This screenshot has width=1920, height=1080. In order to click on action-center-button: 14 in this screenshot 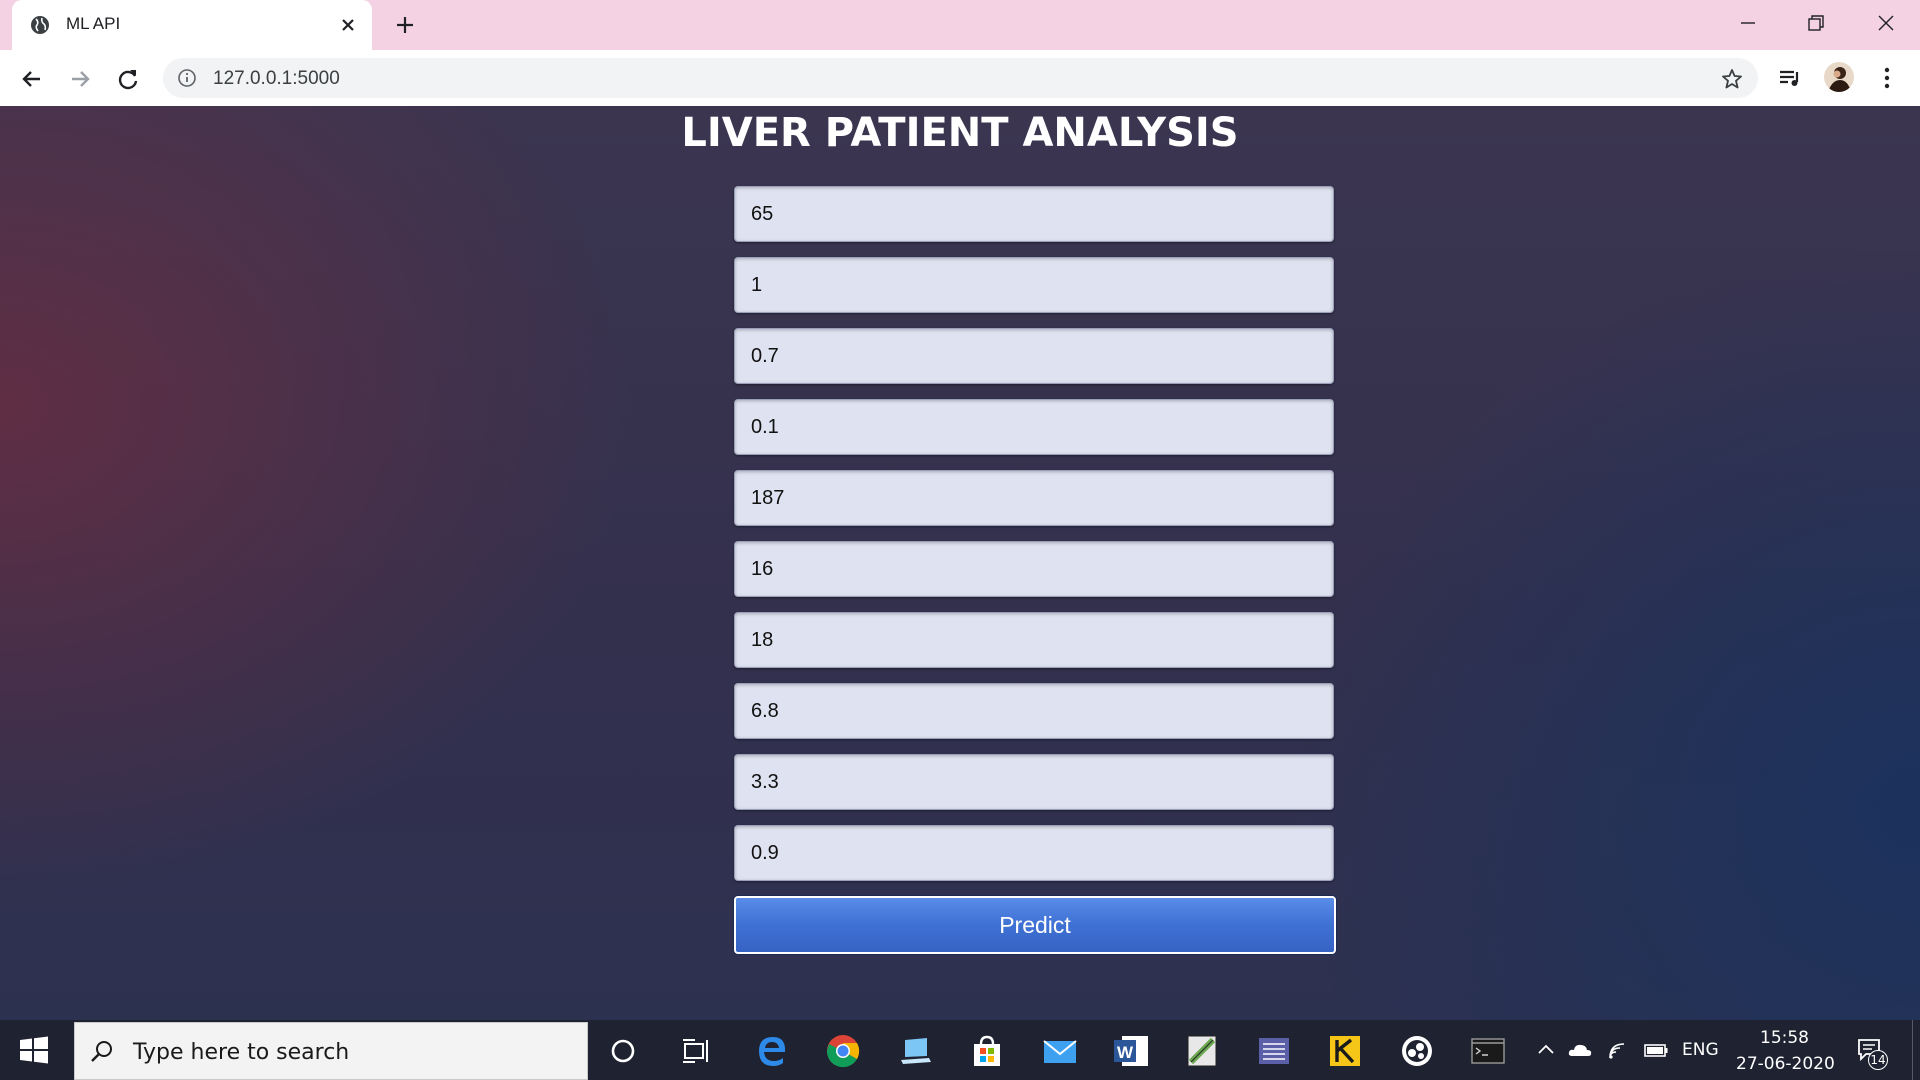, I will do `click(1872, 1052)`.